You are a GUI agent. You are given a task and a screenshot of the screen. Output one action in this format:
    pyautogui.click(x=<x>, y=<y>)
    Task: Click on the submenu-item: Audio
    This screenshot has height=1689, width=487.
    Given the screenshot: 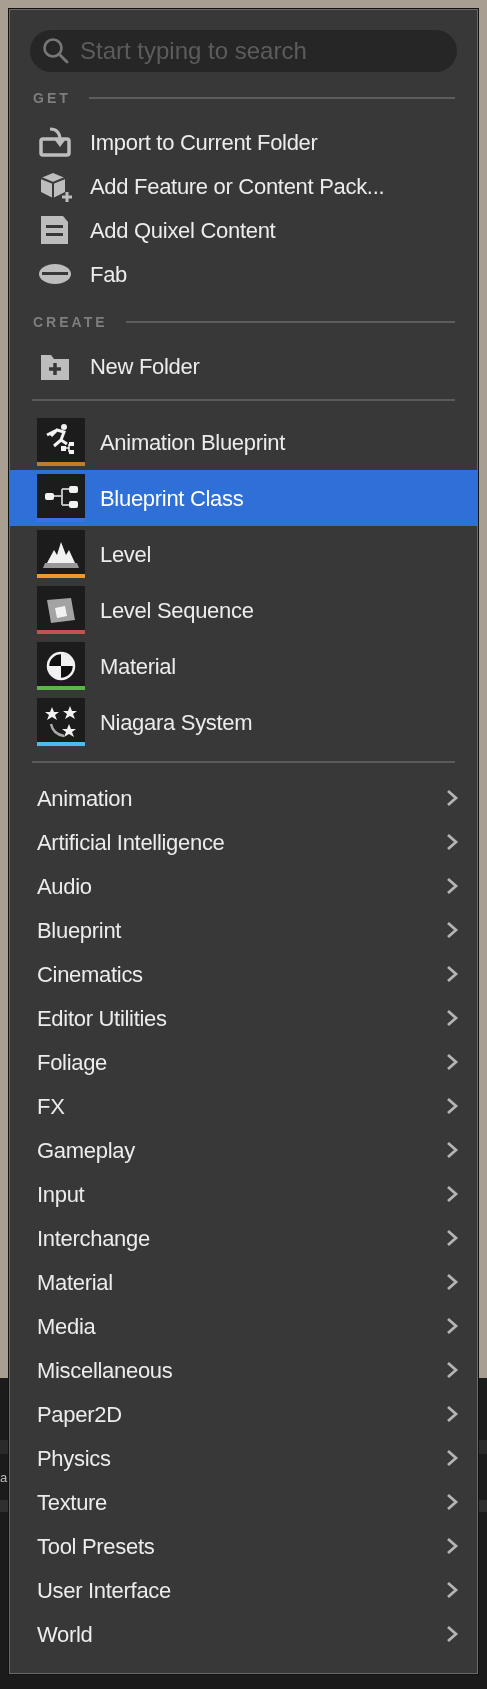 What is the action you would take?
    pyautogui.click(x=243, y=886)
    